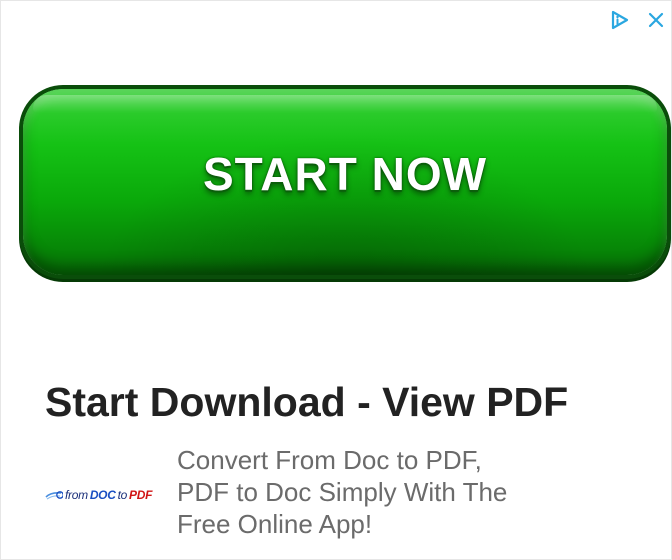 The height and width of the screenshot is (560, 672). I want to click on logo-from-text: from, so click(76, 495).